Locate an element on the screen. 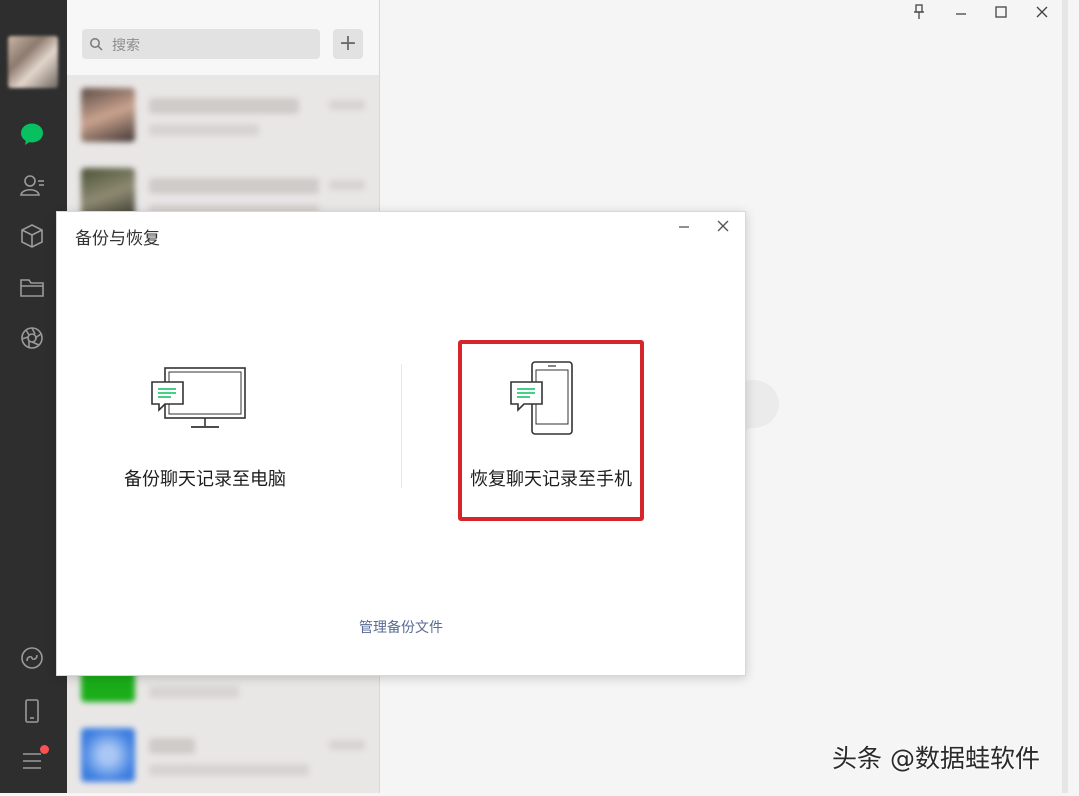  restore-to-phone-option: 恢复聊天记录至手机 is located at coordinates (551, 430).